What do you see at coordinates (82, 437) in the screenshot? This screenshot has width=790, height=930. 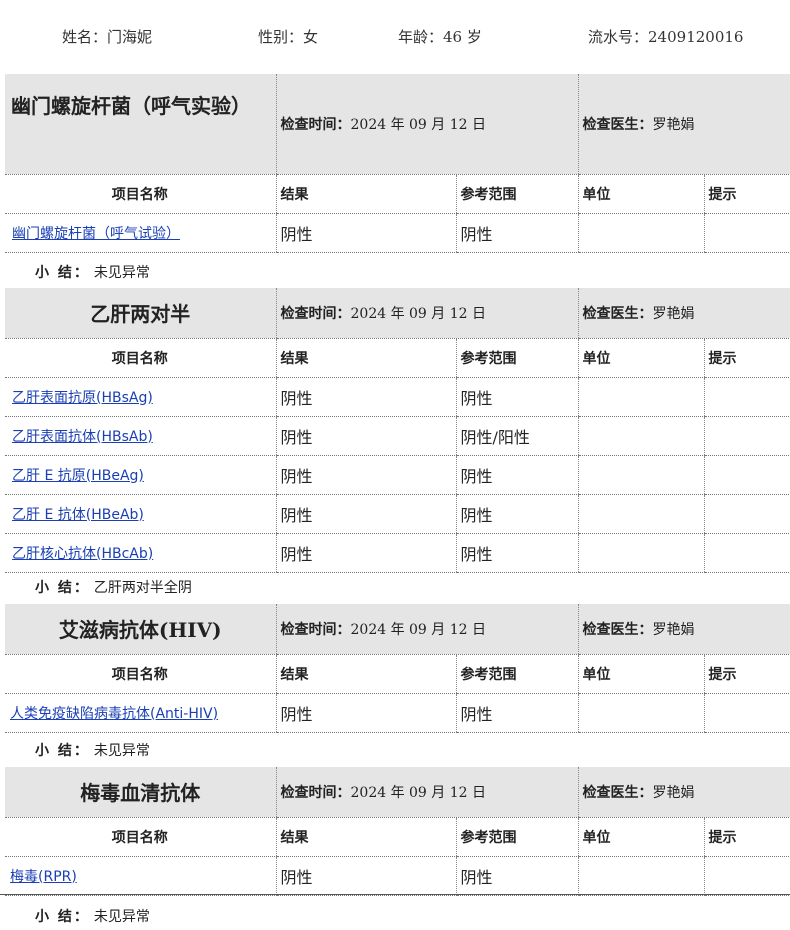 I see `item-link: 乙肝表面抗体(HBsAb)` at bounding box center [82, 437].